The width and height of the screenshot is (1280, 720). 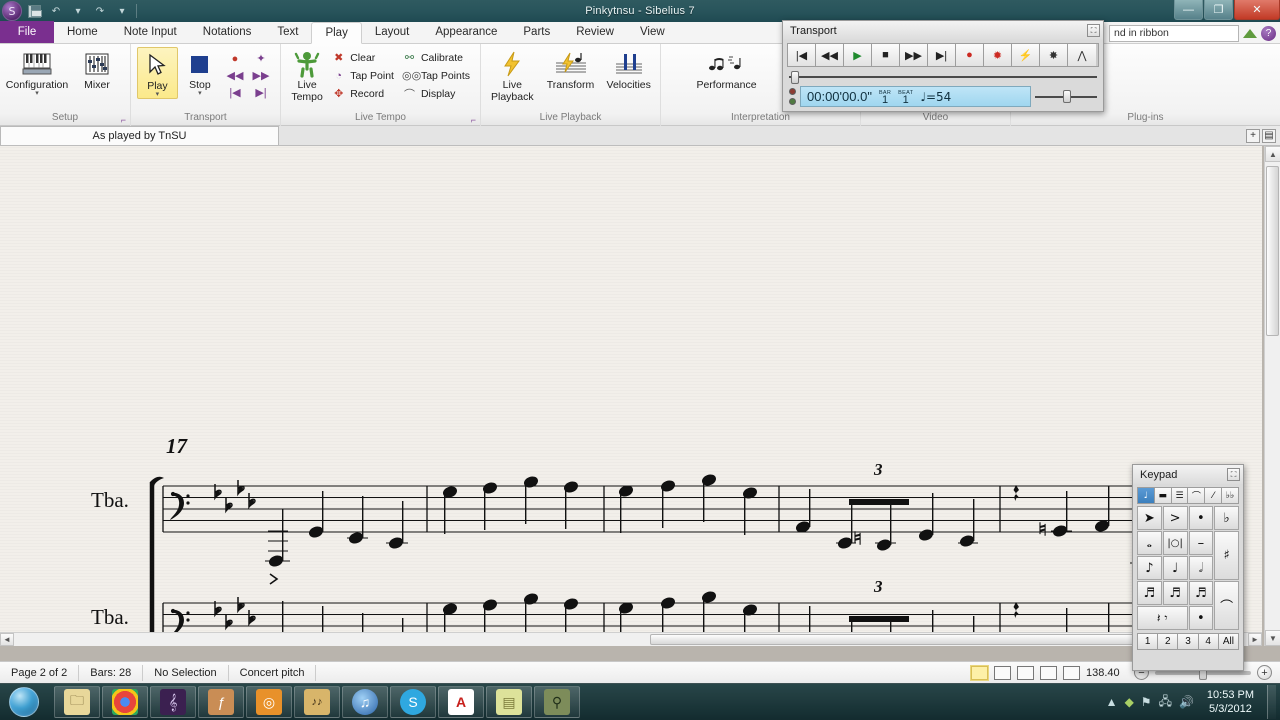 I want to click on configuration-dropdown-icon: ▾, so click(x=37, y=93).